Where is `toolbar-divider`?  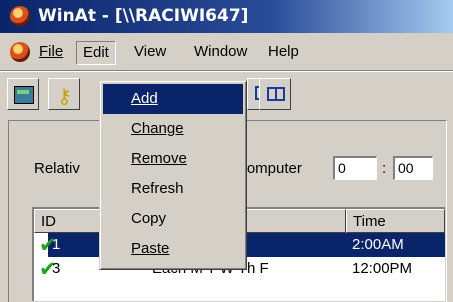
toolbar-divider is located at coordinates (226, 71).